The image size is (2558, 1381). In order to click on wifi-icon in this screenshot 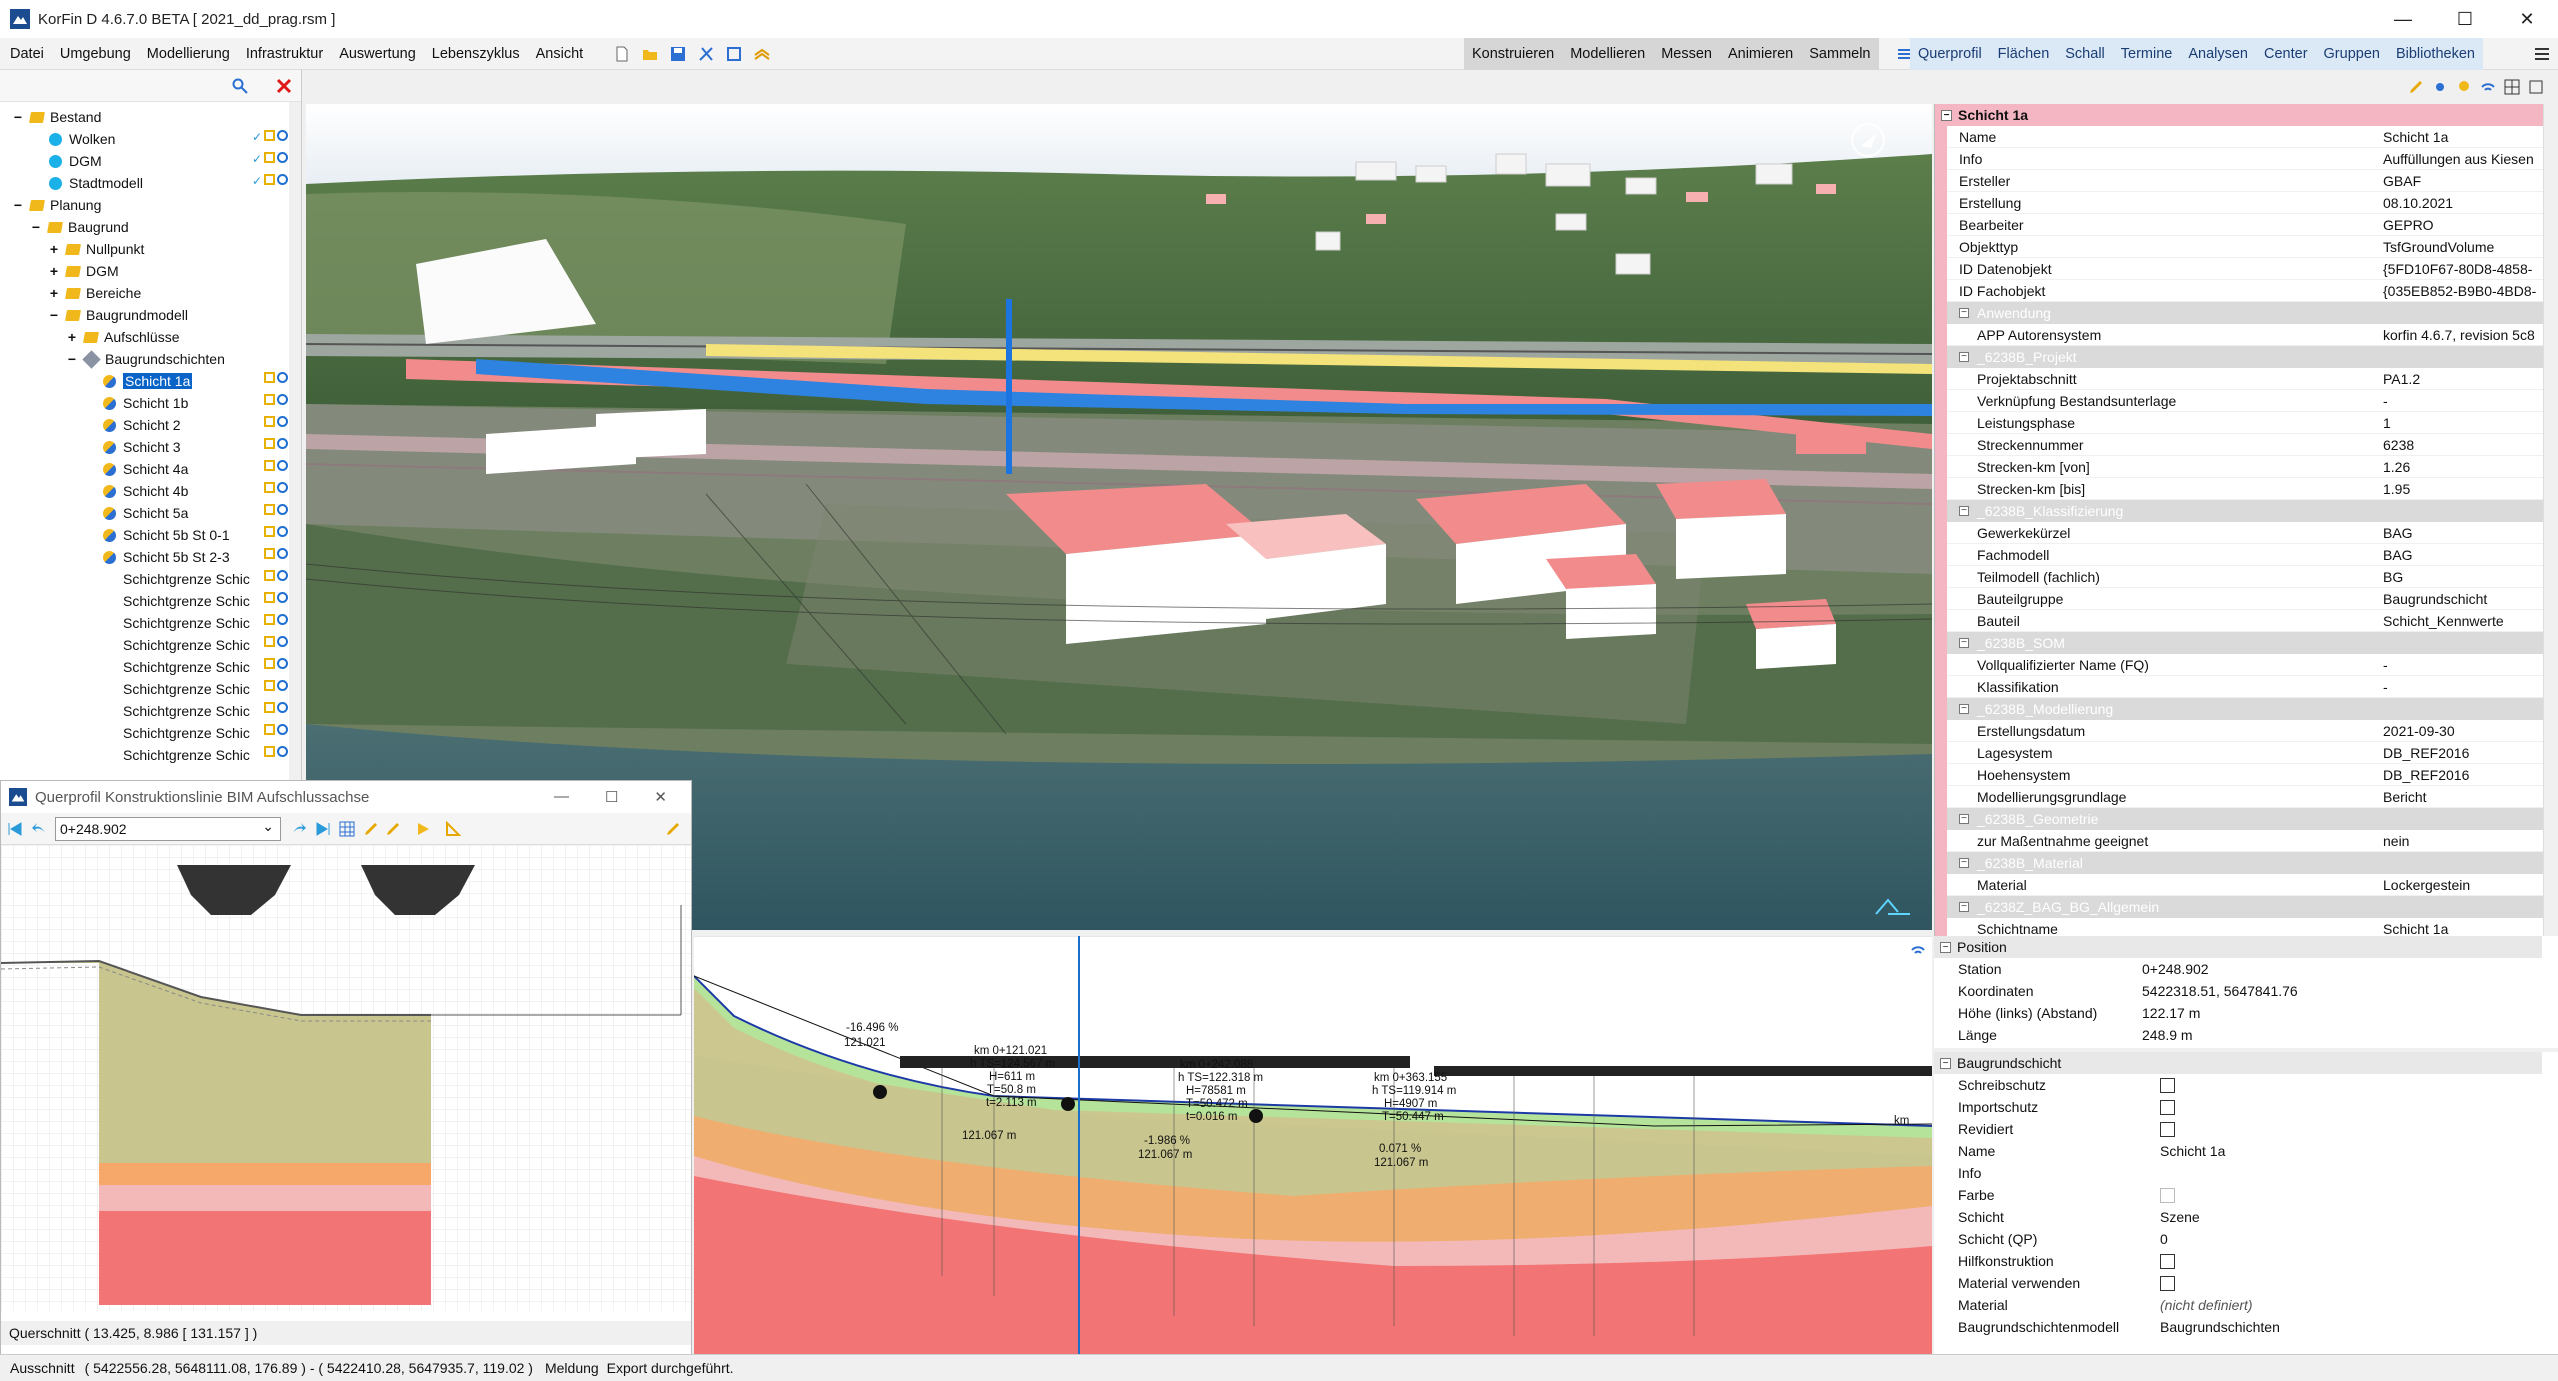, I will do `click(2488, 87)`.